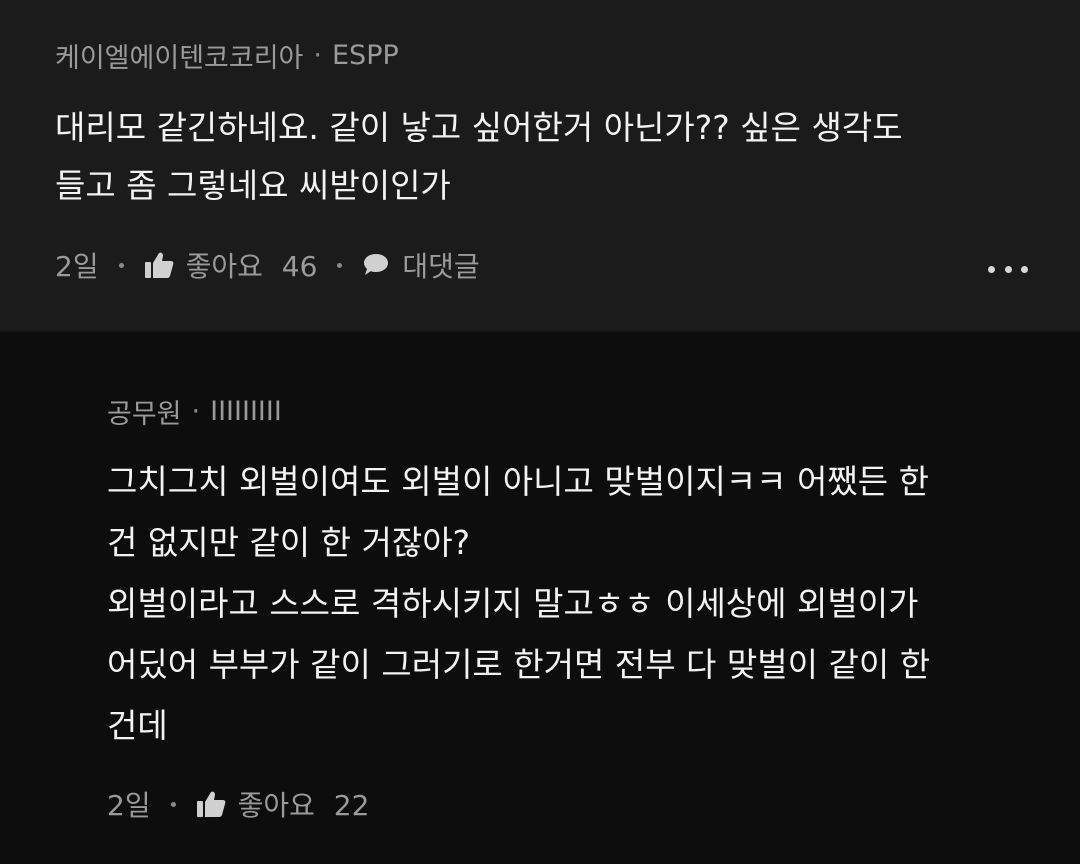 Image resolution: width=1080 pixels, height=864 pixels. Describe the element at coordinates (540, 265) in the screenshot. I see `comment-actions: 2일 좋아요 46 대댓글` at that location.